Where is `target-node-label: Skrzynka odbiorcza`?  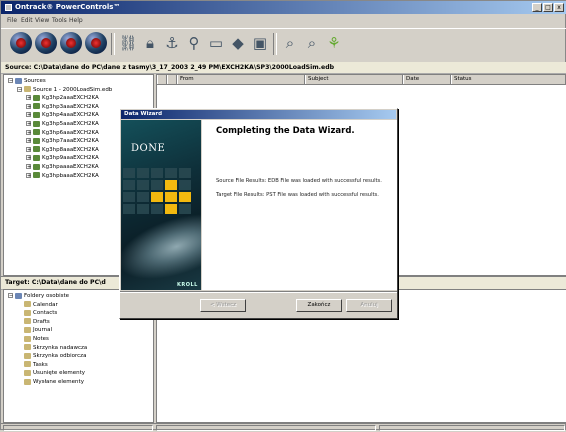
target-node-label: Skrzynka odbiorcza is located at coordinates (60, 356).